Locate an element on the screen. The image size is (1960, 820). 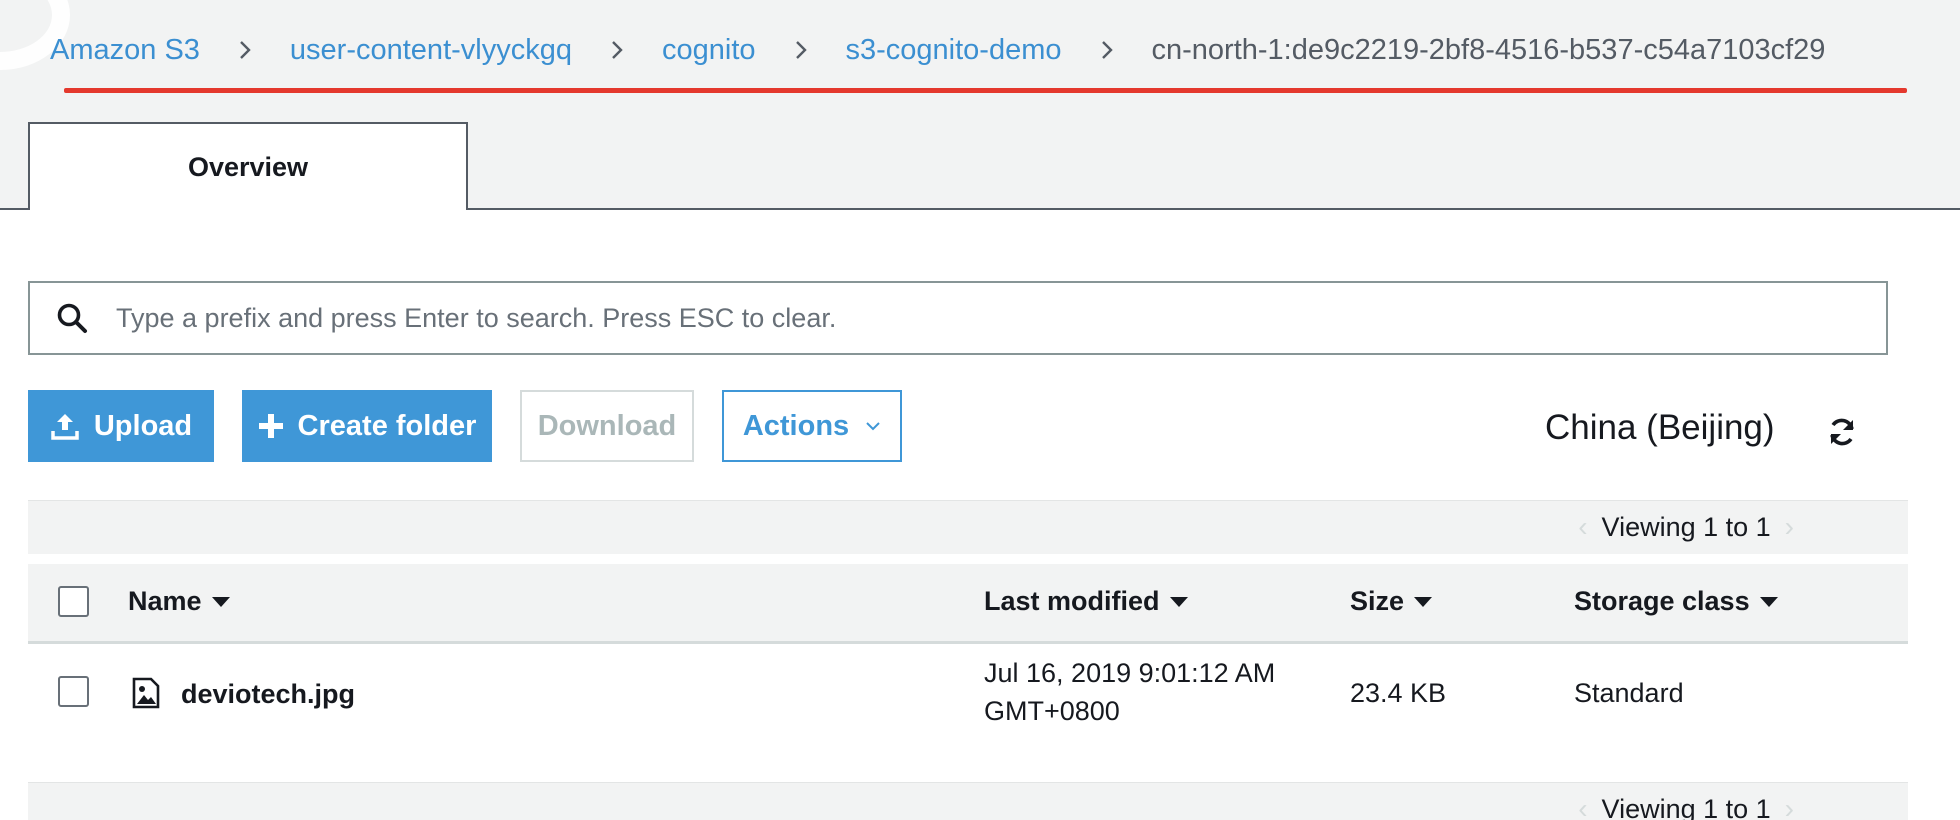
table-header: Name Last modified Size Storage class is located at coordinates (968, 604).